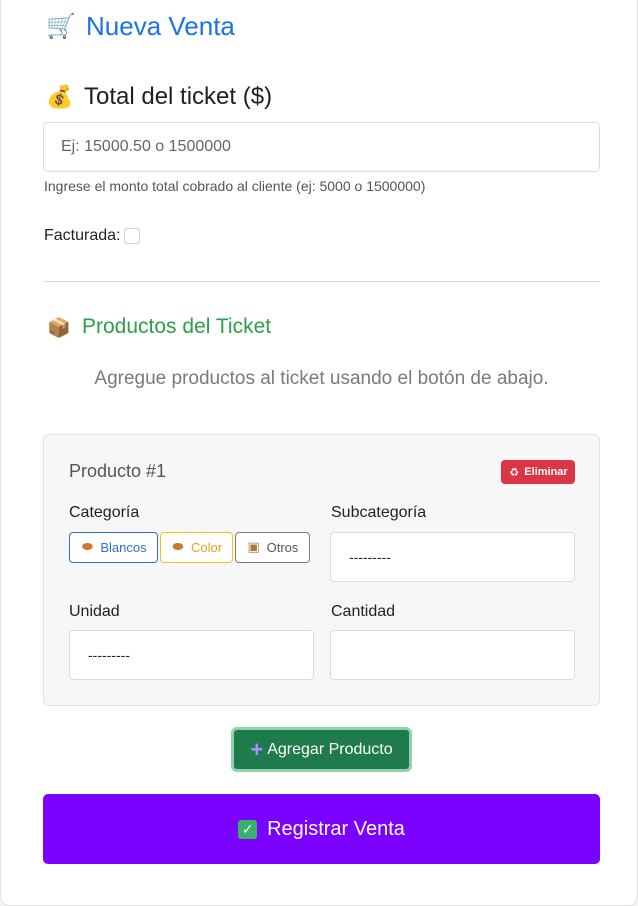 The image size is (638, 906). Describe the element at coordinates (452, 655) in the screenshot. I see `cantidad-input` at that location.